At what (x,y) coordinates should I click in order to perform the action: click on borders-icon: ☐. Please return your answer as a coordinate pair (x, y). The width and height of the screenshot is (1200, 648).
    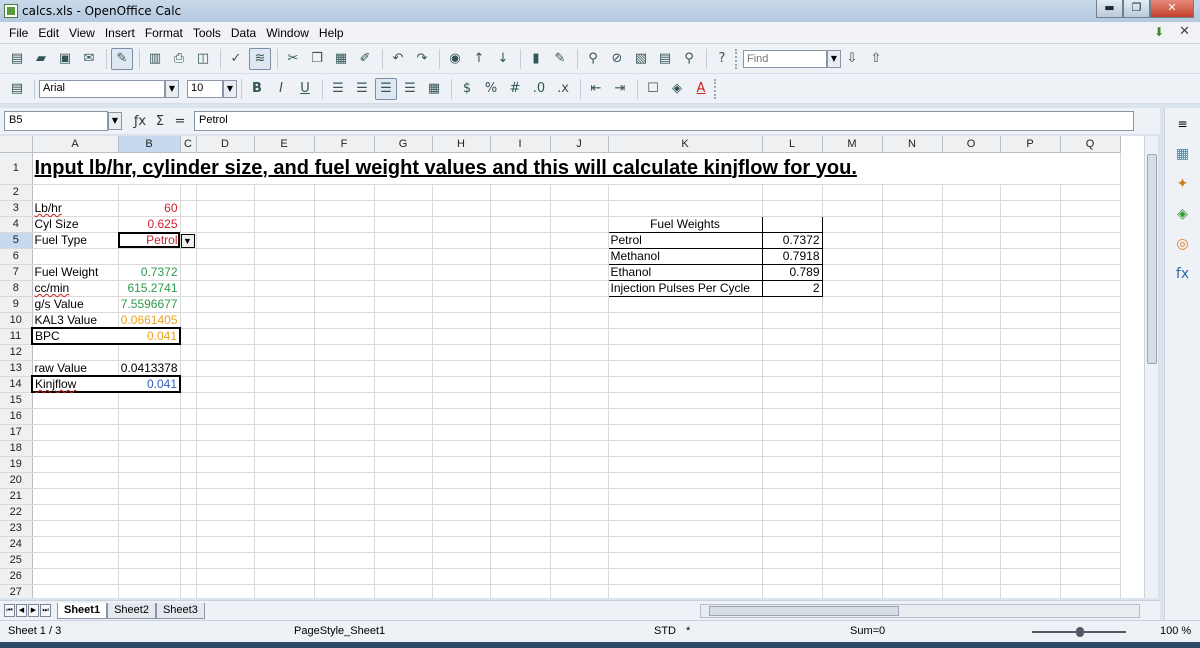
    Looking at the image, I should click on (653, 89).